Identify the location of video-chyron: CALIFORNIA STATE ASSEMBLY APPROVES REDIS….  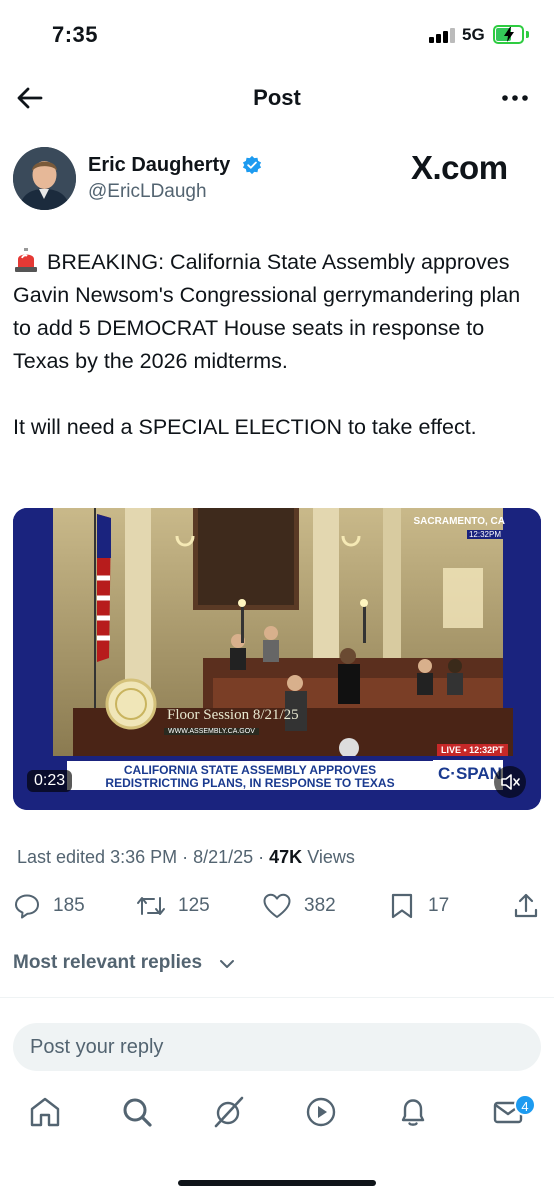
(250, 774).